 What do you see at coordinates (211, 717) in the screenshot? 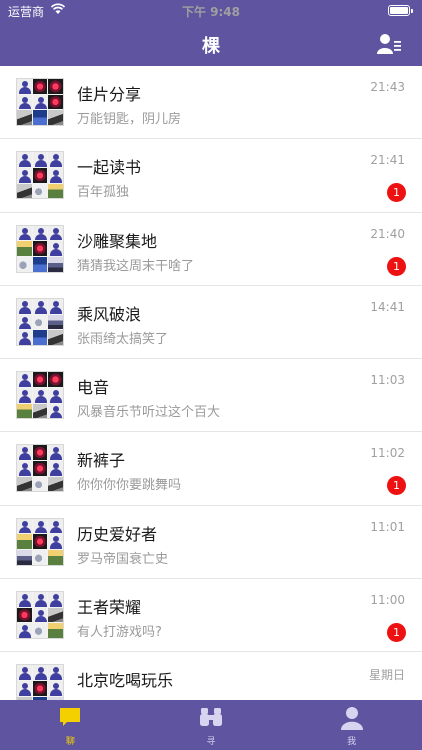
I see `binoculars-icon` at bounding box center [211, 717].